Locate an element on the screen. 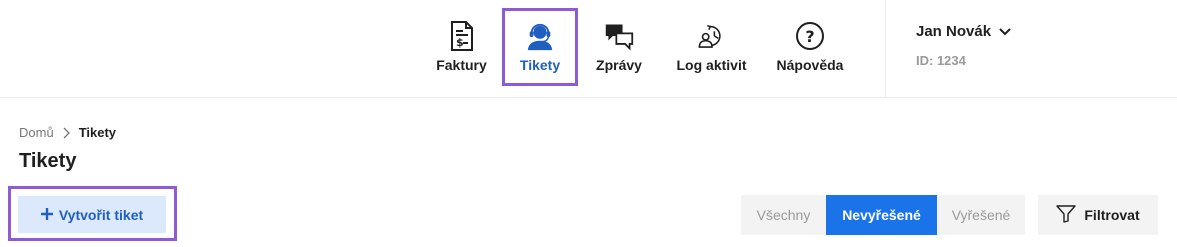  create-ticket-button: Vytvořit tiket is located at coordinates (92, 214).